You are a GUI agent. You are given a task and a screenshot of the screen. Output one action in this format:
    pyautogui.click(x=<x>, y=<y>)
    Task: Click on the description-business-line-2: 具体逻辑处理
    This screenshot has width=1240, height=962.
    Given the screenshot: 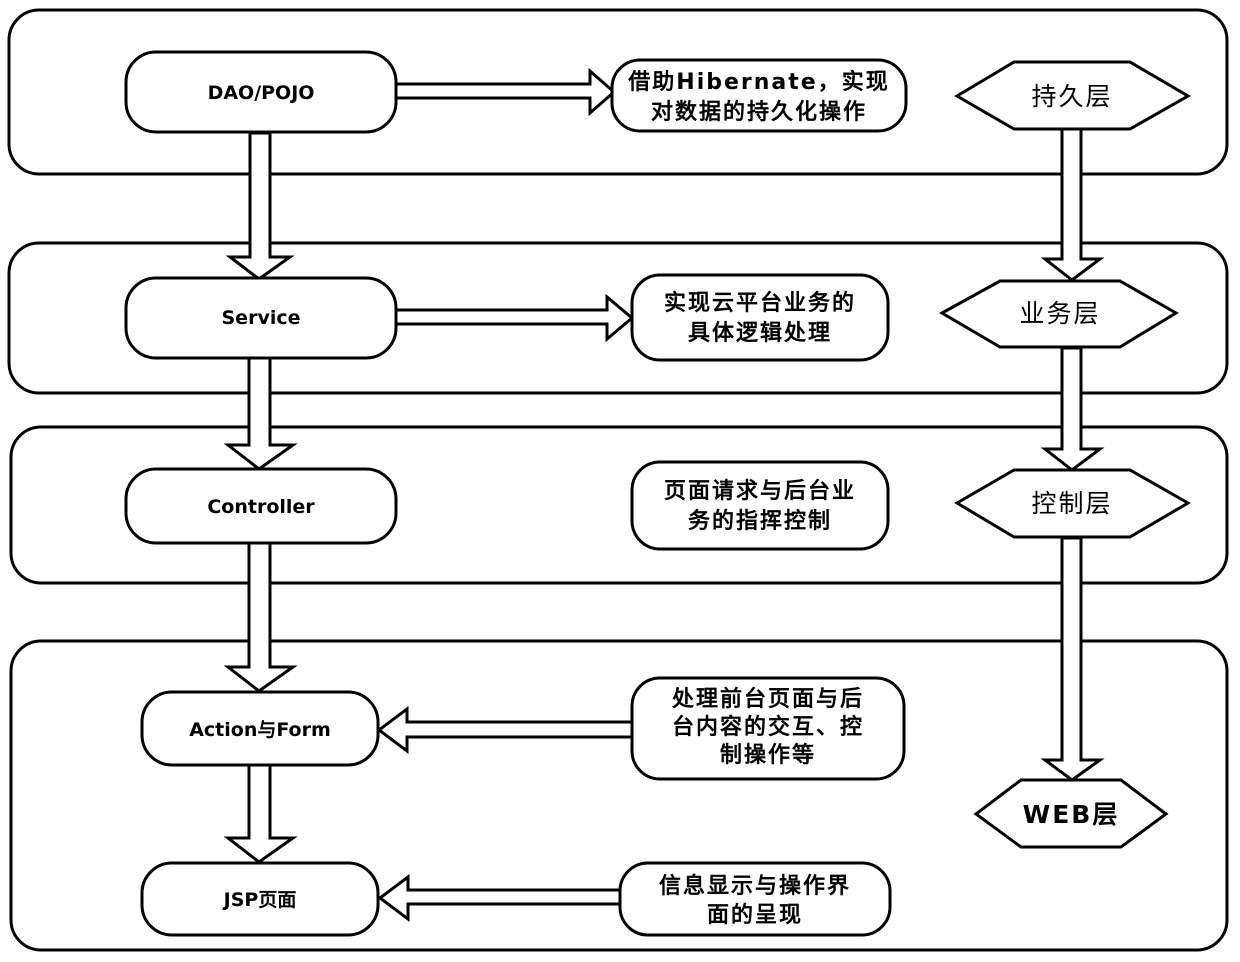 What is the action you would take?
    pyautogui.click(x=760, y=333)
    